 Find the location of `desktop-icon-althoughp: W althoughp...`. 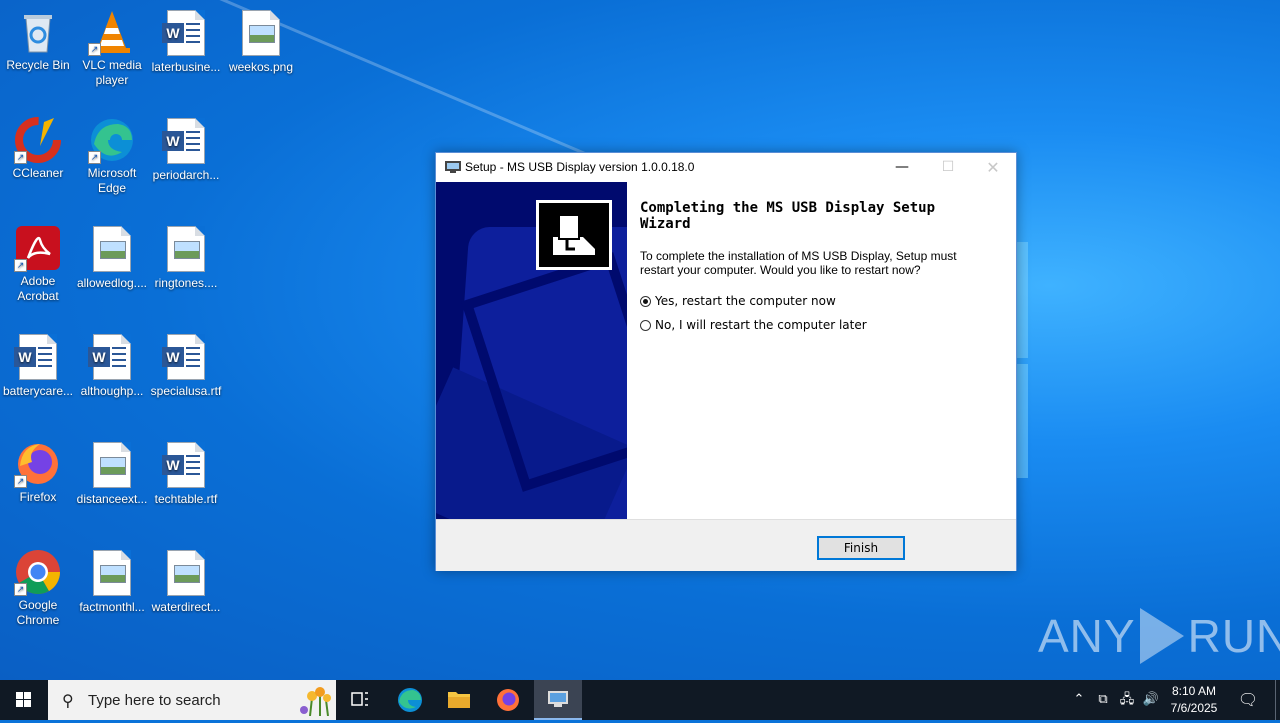

desktop-icon-althoughp: W althoughp... is located at coordinates (112, 365).